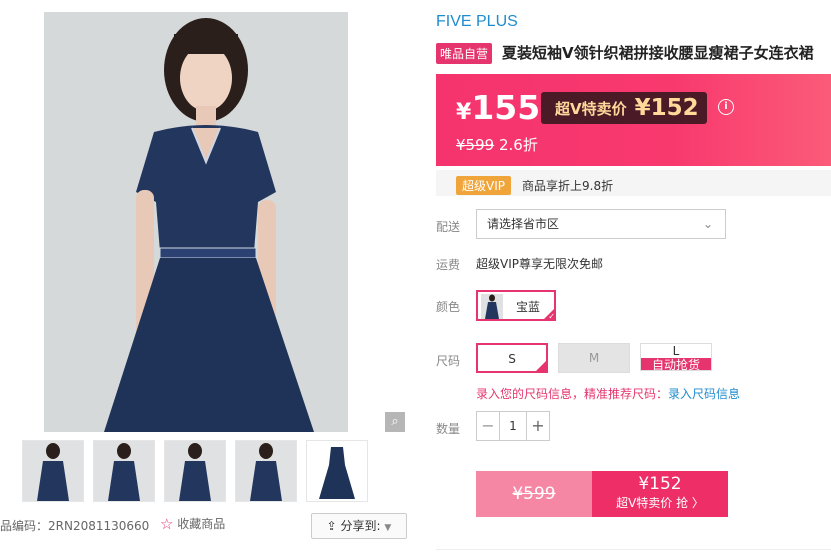 The image size is (831, 556). I want to click on product-code-value: 2RN2081130660, so click(99, 526).